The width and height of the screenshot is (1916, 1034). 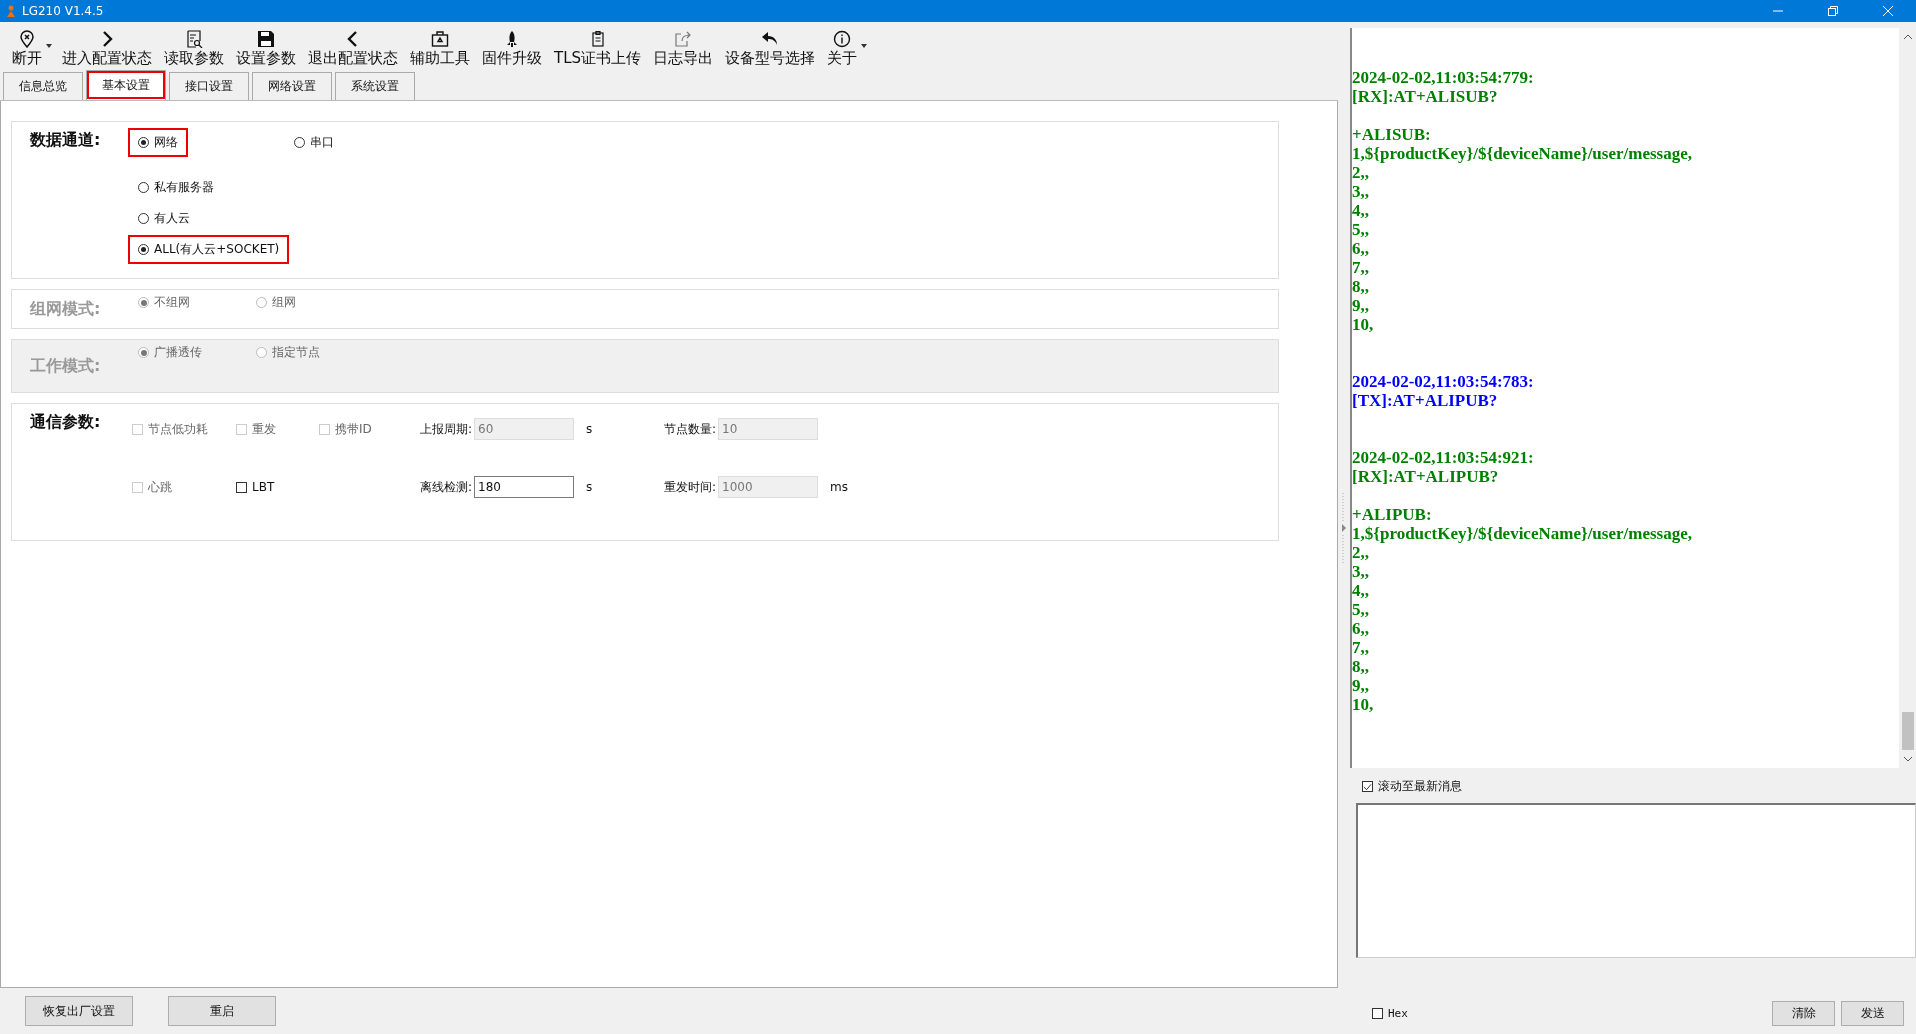 What do you see at coordinates (222, 1011) in the screenshot?
I see `action-button: 重启` at bounding box center [222, 1011].